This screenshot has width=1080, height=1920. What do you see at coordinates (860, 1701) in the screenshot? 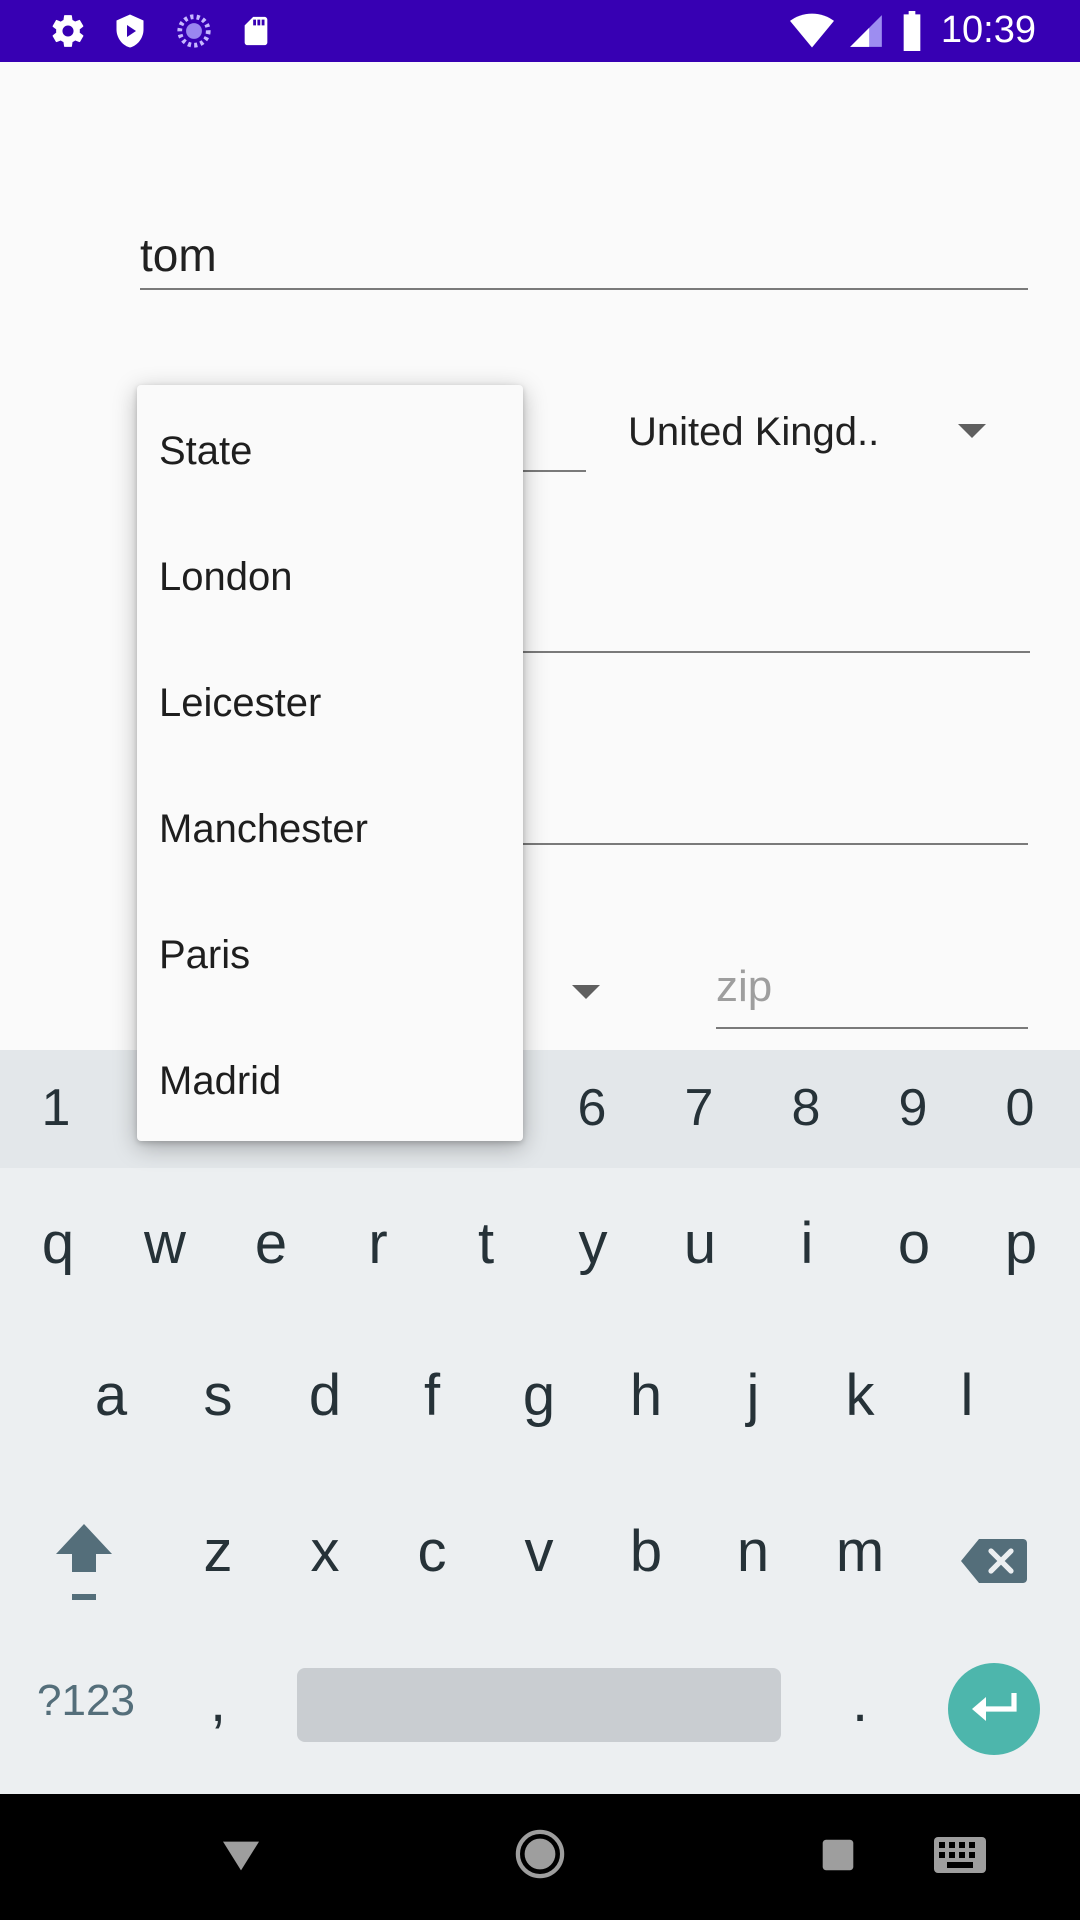
I see `period-key: .` at bounding box center [860, 1701].